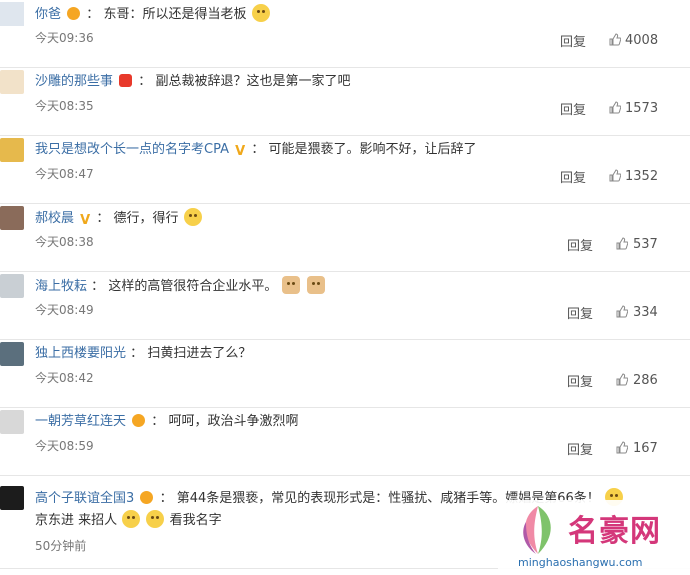 This screenshot has height=575, width=690. I want to click on comment-time: 今天08:38, so click(64, 242).